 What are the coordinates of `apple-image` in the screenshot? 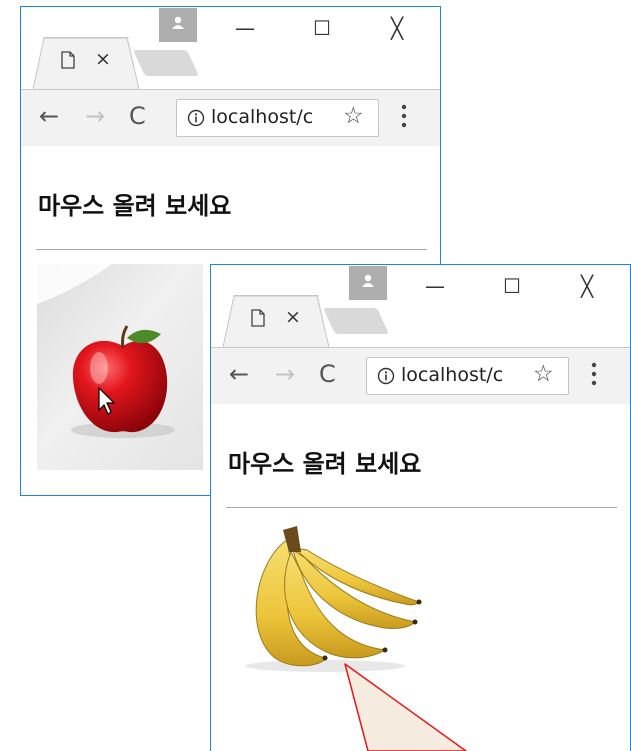 It's located at (120, 367).